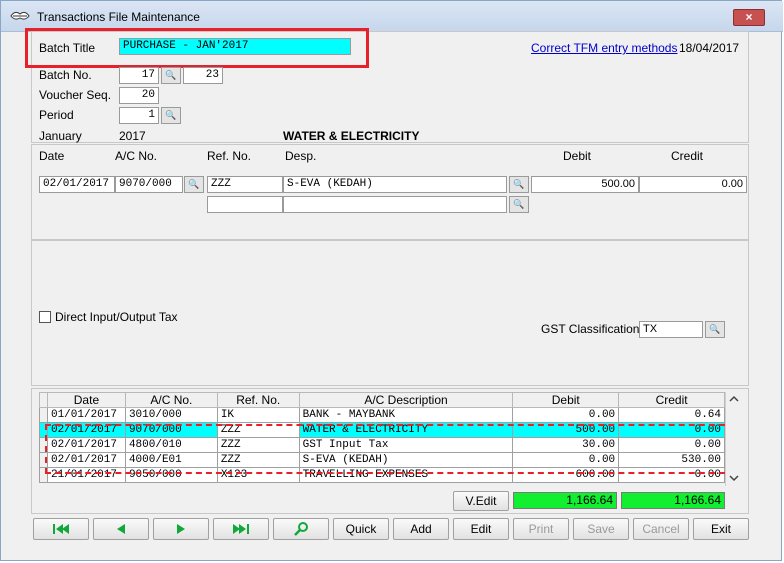 The image size is (784, 563). Describe the element at coordinates (693, 184) in the screenshot. I see `entry-credit-input: 0.00` at that location.